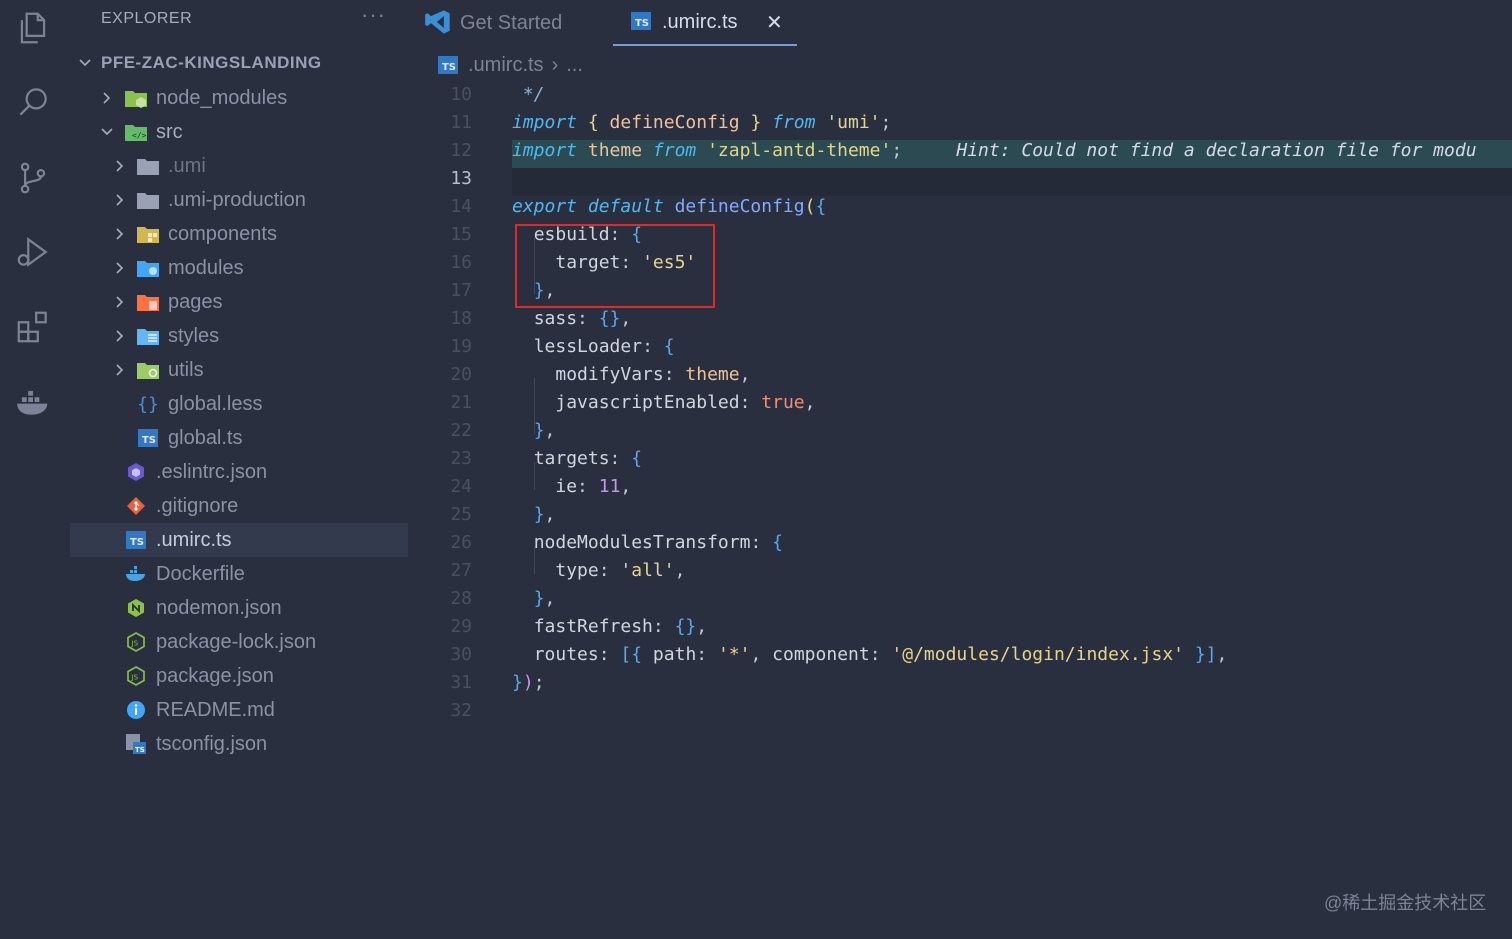  Describe the element at coordinates (774, 22) in the screenshot. I see `close-icon: ✕` at that location.